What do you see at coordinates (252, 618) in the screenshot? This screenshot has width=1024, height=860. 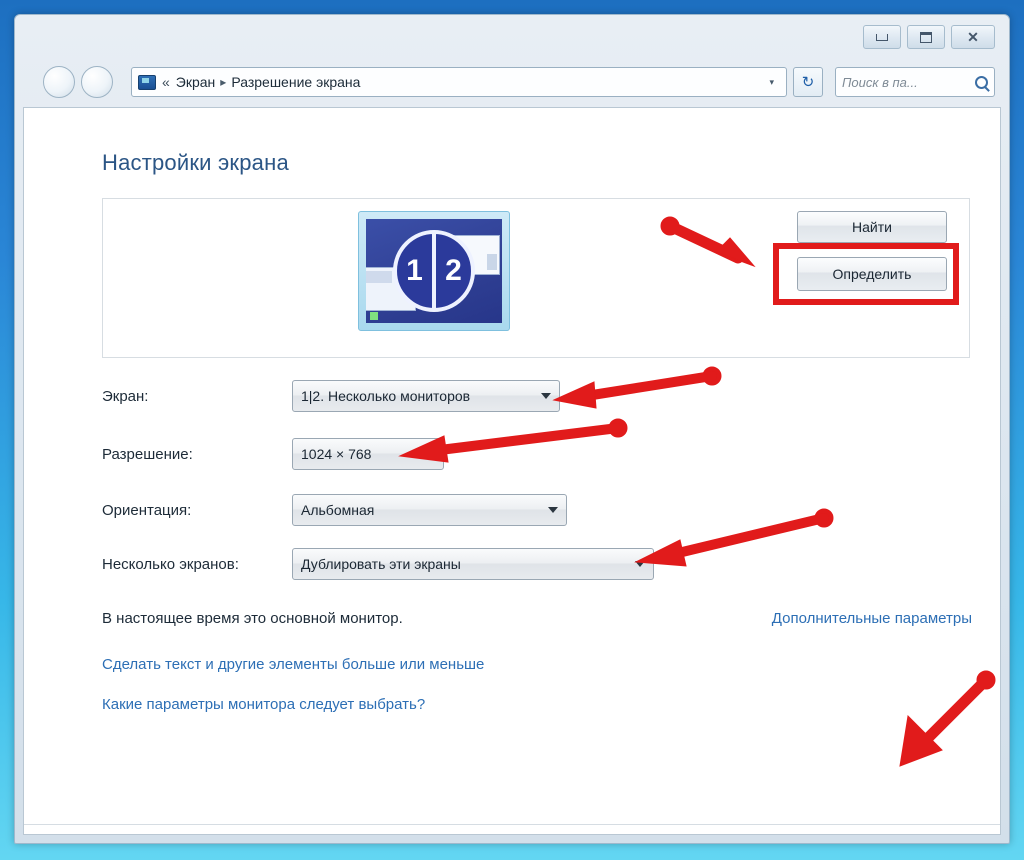 I see `primary-monitor-status: В настоящее время это основной монитор.` at bounding box center [252, 618].